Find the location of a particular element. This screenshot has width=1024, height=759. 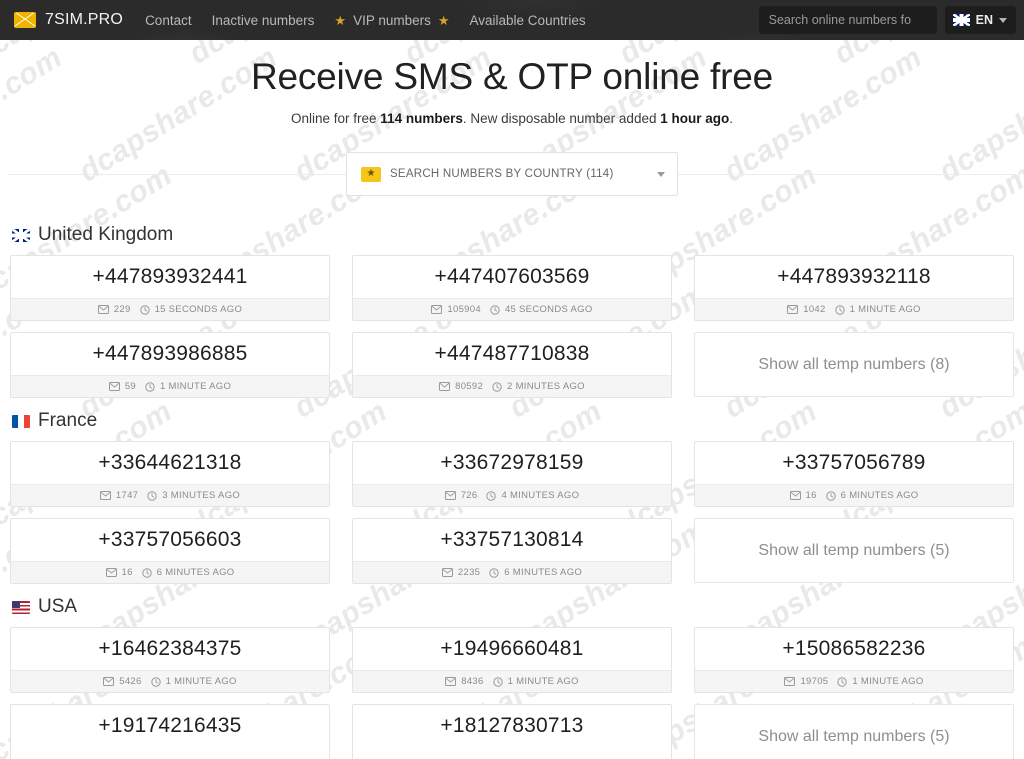

show-all-label: Show all temp numbers (5) is located at coordinates (854, 550).